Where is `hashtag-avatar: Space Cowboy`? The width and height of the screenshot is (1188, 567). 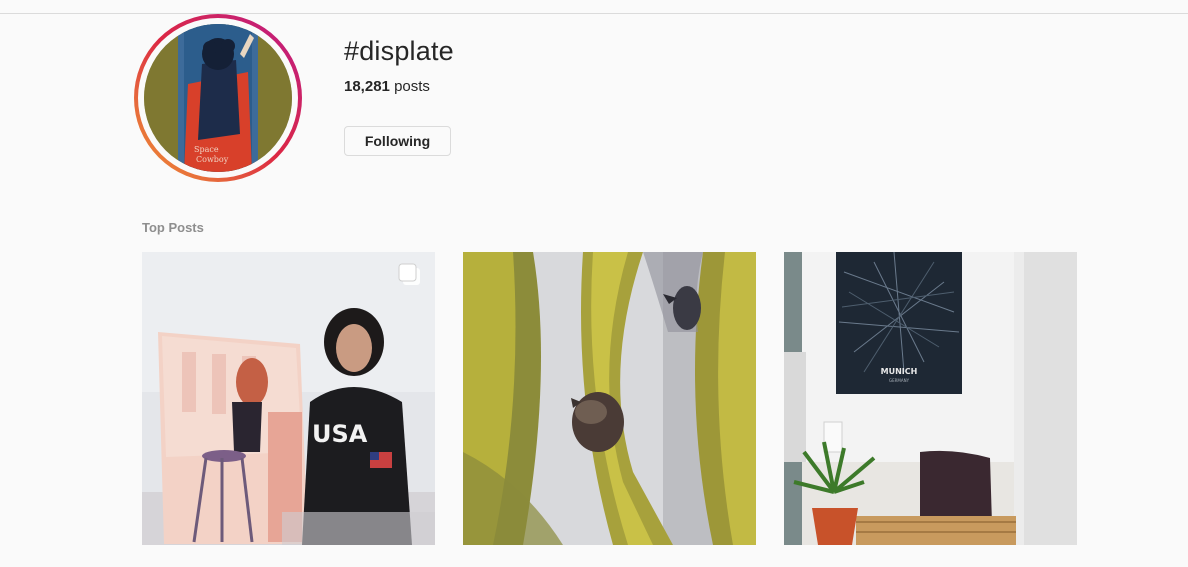 hashtag-avatar: Space Cowboy is located at coordinates (218, 98).